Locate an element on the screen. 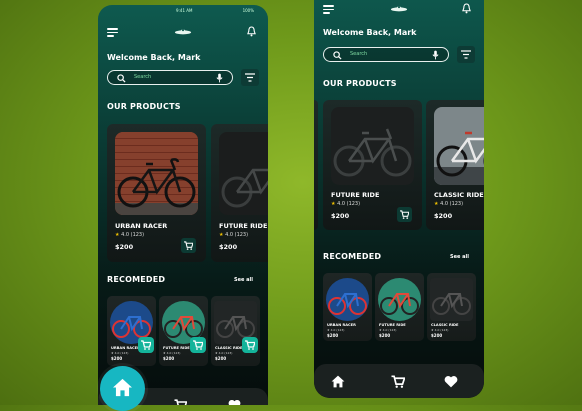  status-bar: 9:41 AM 100% is located at coordinates (183, 11).